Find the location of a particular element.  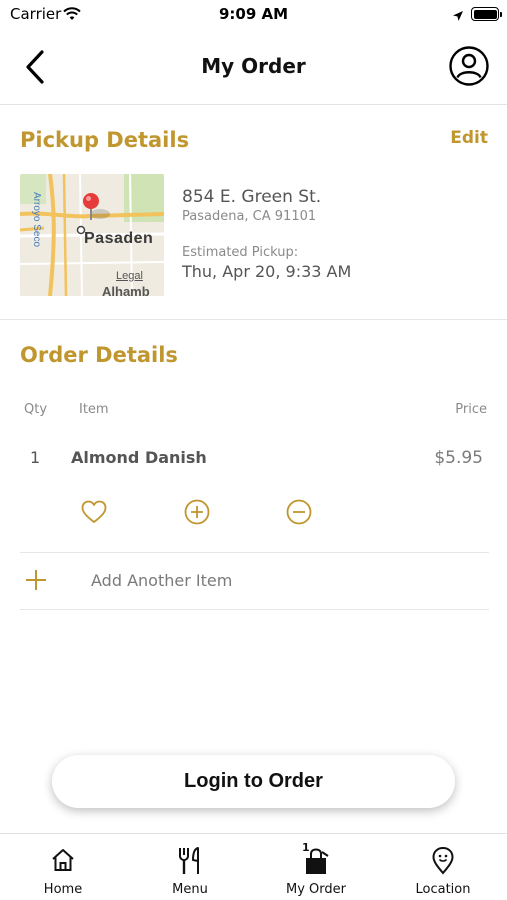

column-header-item: Item is located at coordinates (94, 409).